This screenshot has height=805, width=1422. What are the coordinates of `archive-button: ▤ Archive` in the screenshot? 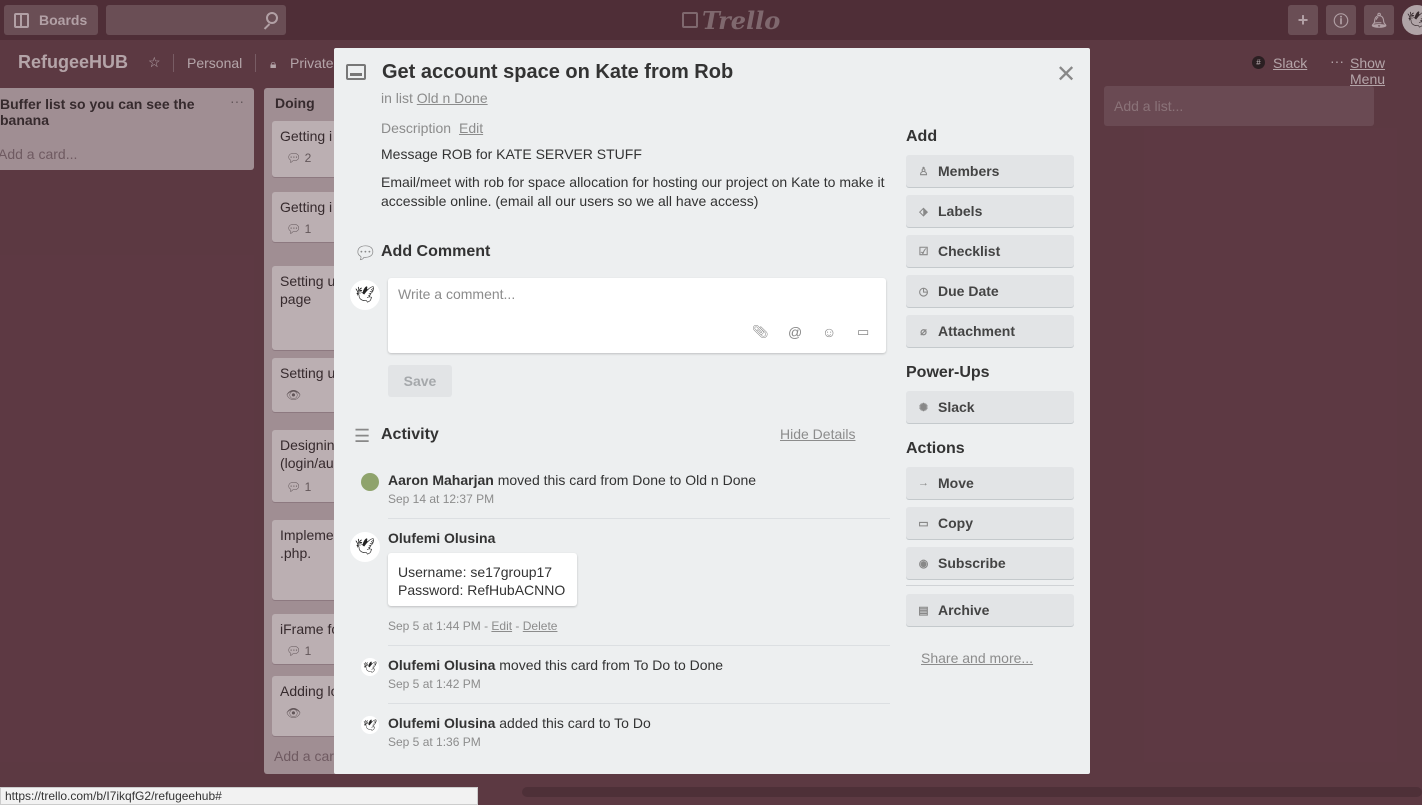 It's located at (990, 610).